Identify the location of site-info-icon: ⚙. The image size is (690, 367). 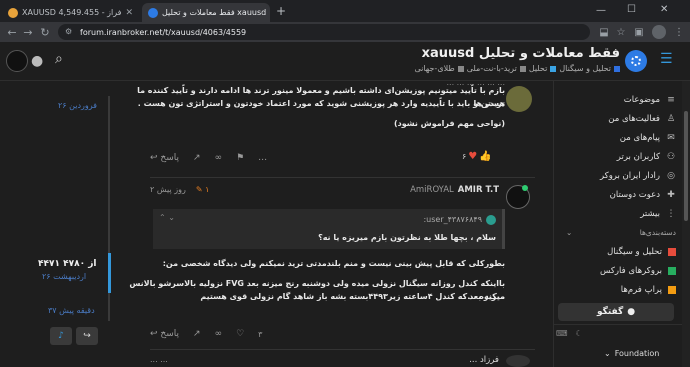
(70, 32).